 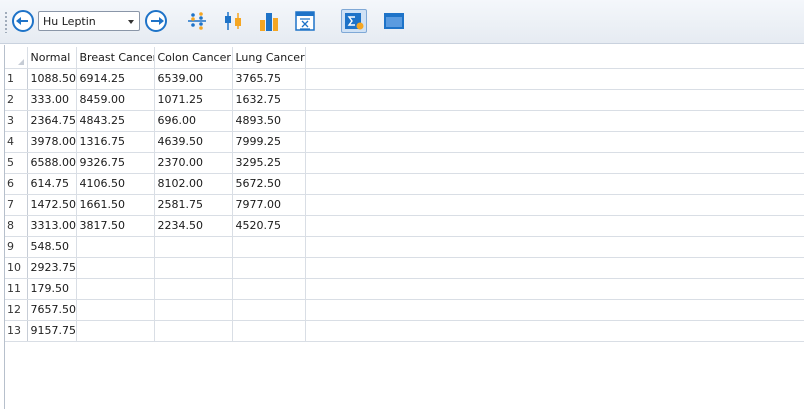 I want to click on back-arrow-icon, so click(x=23, y=21).